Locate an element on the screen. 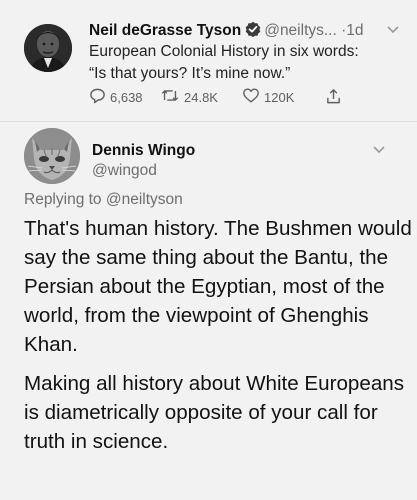 The image size is (417, 500). replying-to: Replying to @neiltyson is located at coordinates (103, 200).